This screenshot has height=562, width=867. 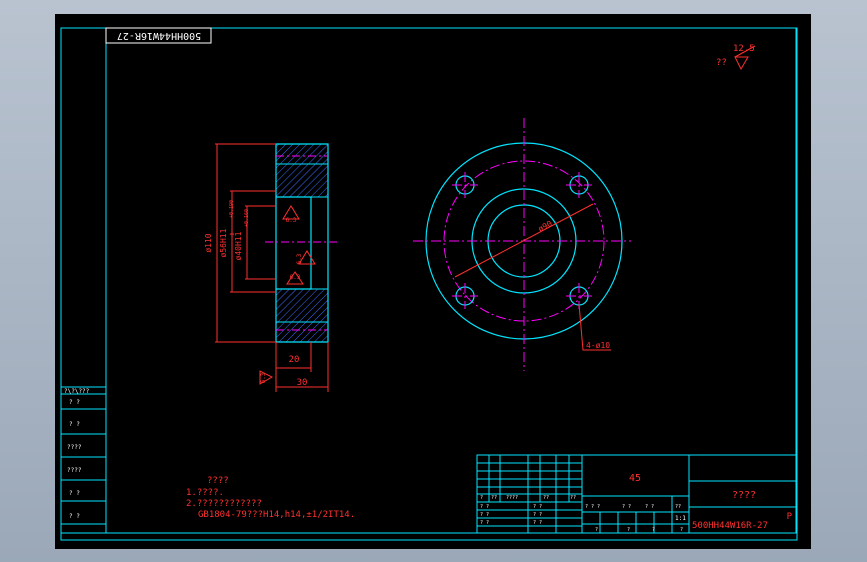 What do you see at coordinates (522, 244) in the screenshot?
I see `plan-view: ø90 4-ø10` at bounding box center [522, 244].